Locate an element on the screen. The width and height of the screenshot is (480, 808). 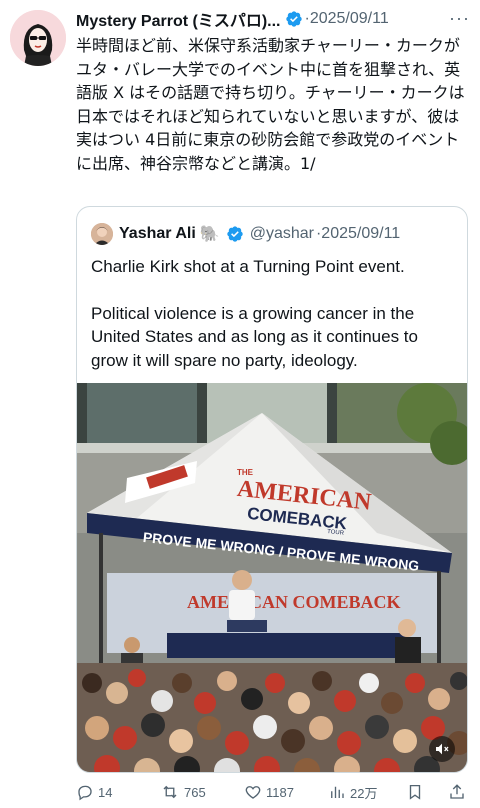
bookmark-button is located at coordinates (415, 792).